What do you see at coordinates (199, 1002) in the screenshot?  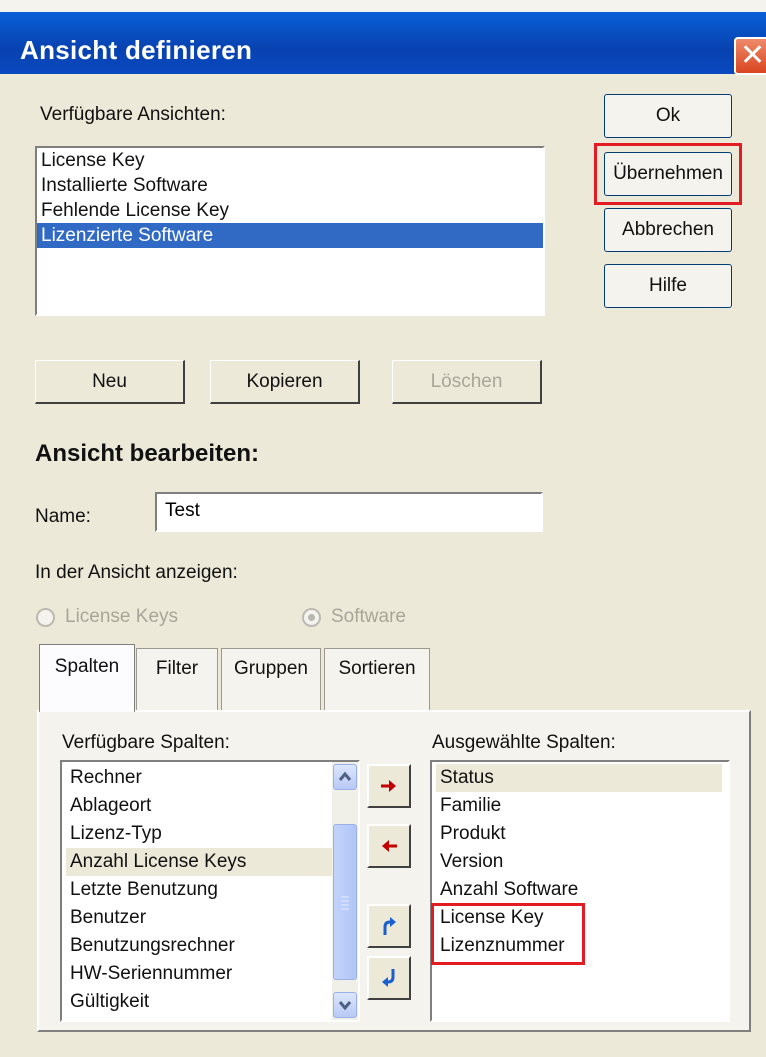 I see `available-column-item: Gültigkeit` at bounding box center [199, 1002].